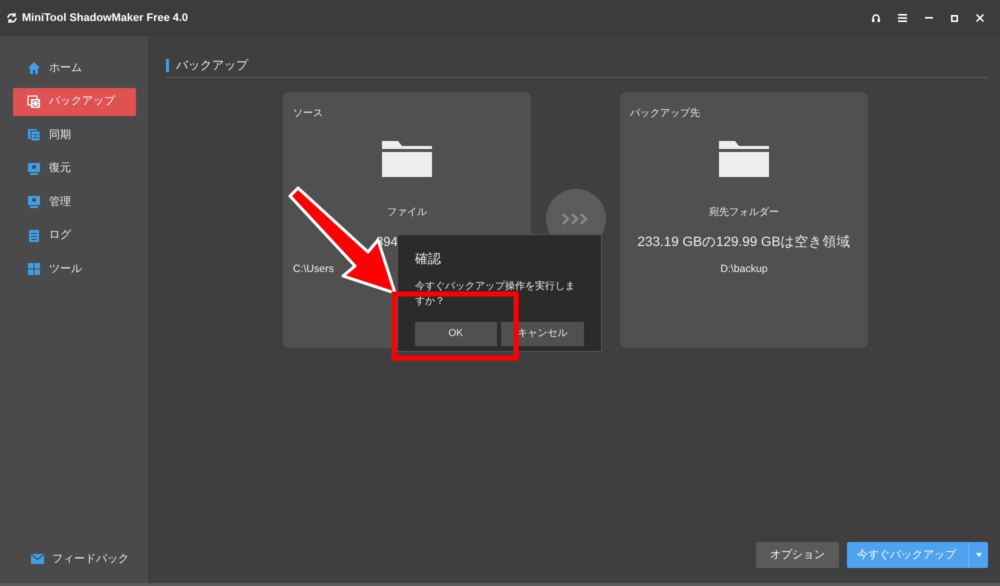 Image resolution: width=1000 pixels, height=586 pixels. What do you see at coordinates (495, 294) in the screenshot?
I see `dialog-message: 今すぐバックアップ操作を実行しますか？` at bounding box center [495, 294].